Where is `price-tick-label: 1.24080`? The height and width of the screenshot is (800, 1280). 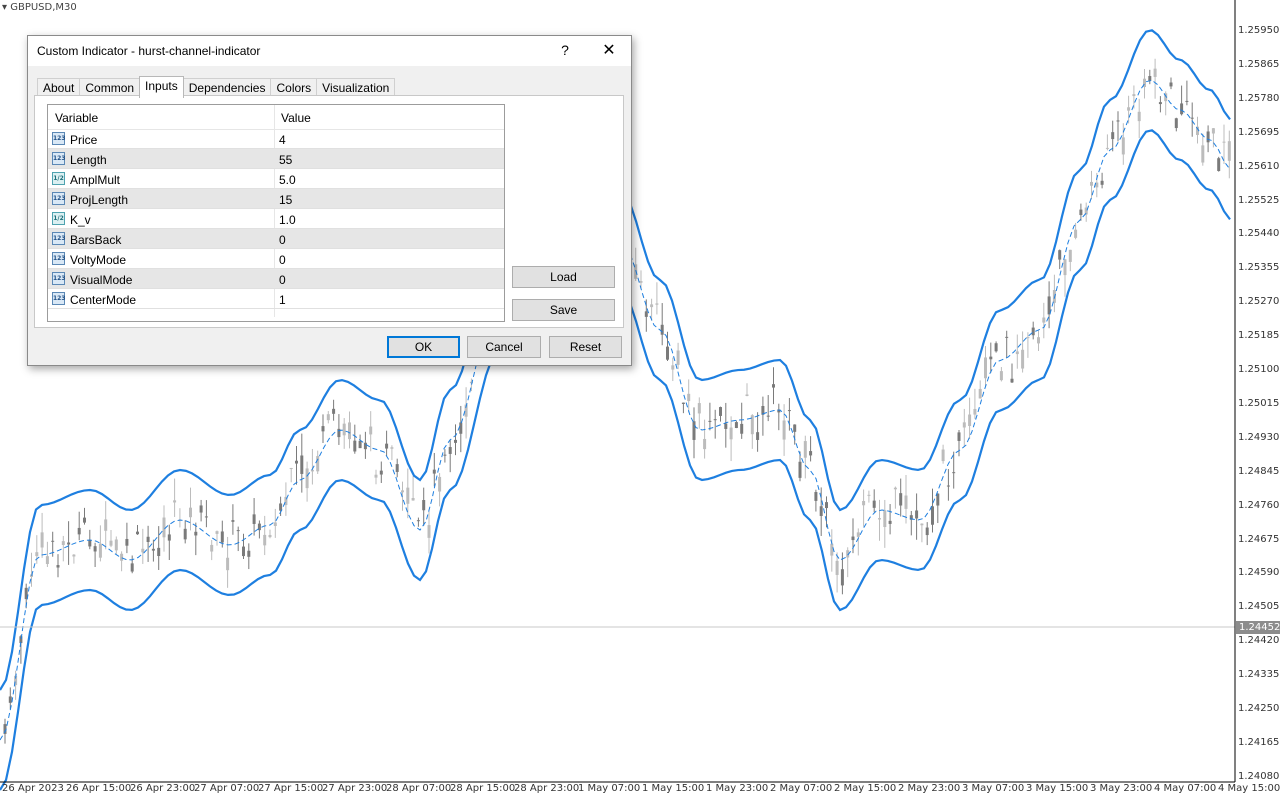
price-tick-label: 1.24080 is located at coordinates (1259, 776).